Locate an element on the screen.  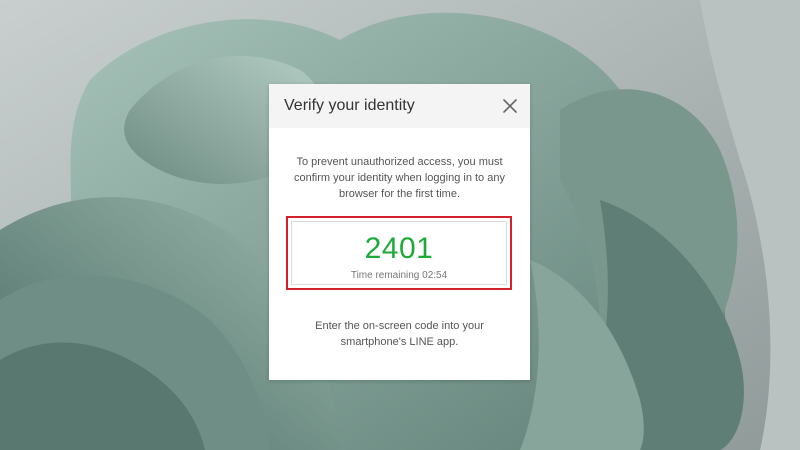
time-remaining: Time remaining 02:54 is located at coordinates (399, 275).